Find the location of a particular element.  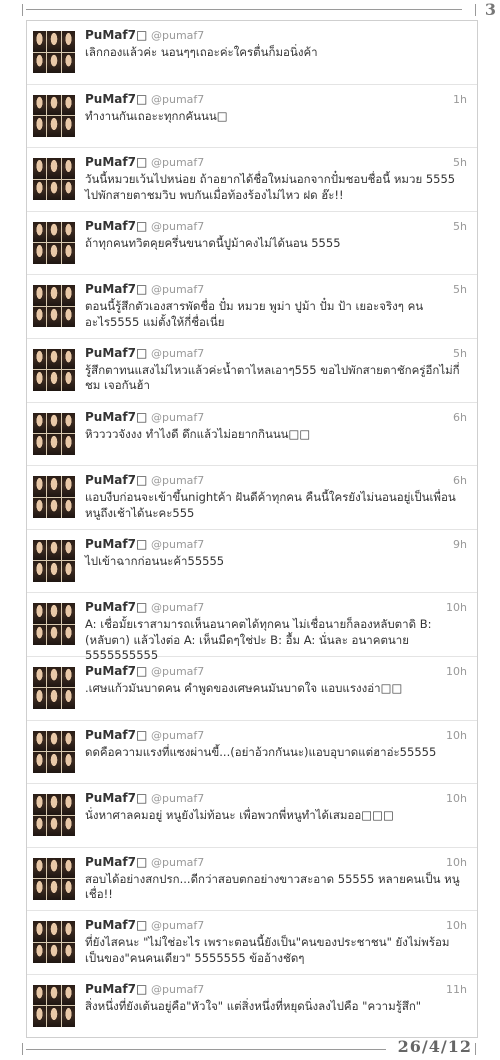

crop-mark-top-right is located at coordinates (475, 10).